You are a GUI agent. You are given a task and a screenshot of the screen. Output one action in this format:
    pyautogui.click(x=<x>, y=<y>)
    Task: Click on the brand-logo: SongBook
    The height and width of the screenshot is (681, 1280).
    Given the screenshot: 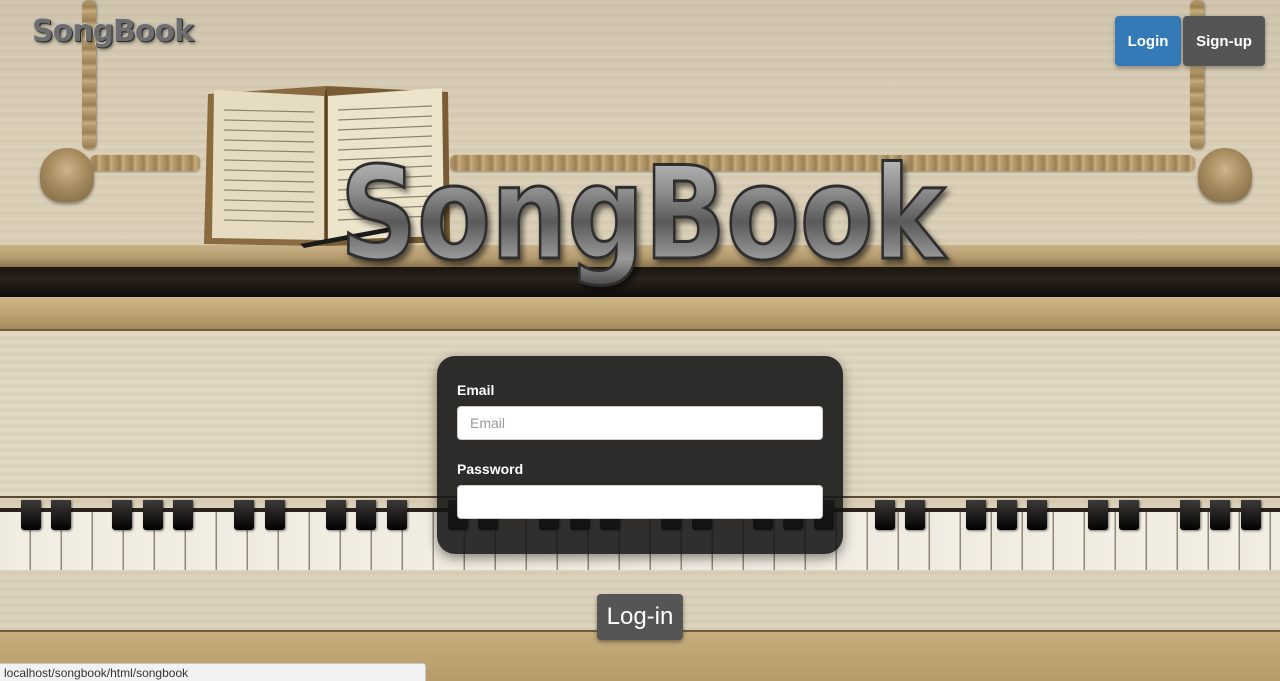 What is the action you would take?
    pyautogui.click(x=113, y=31)
    